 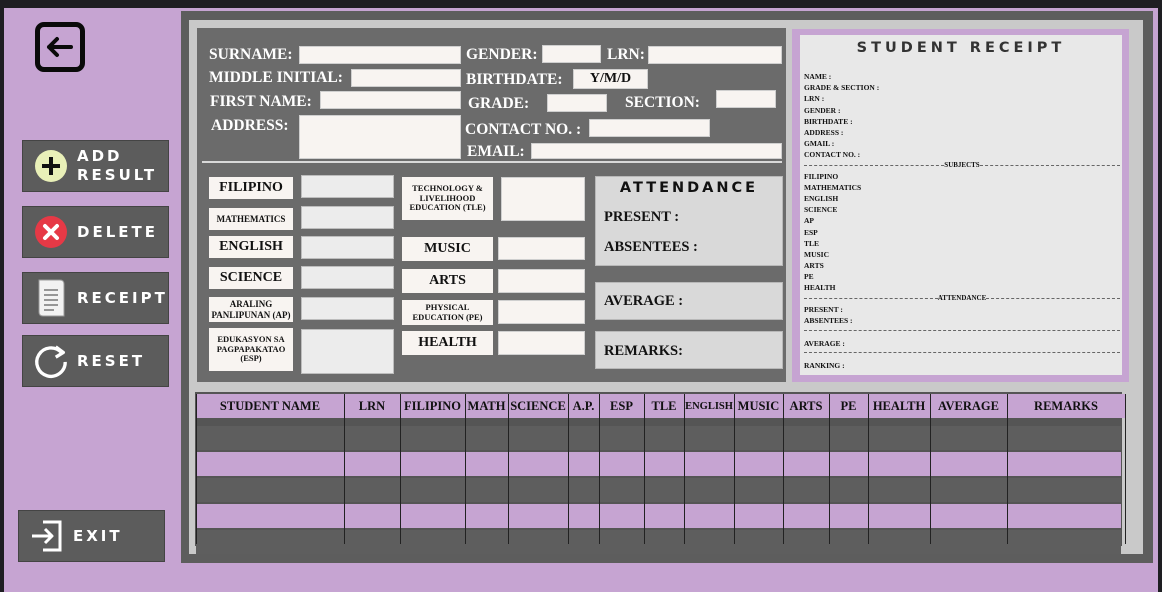 What do you see at coordinates (541, 343) in the screenshot?
I see `health-grade-input` at bounding box center [541, 343].